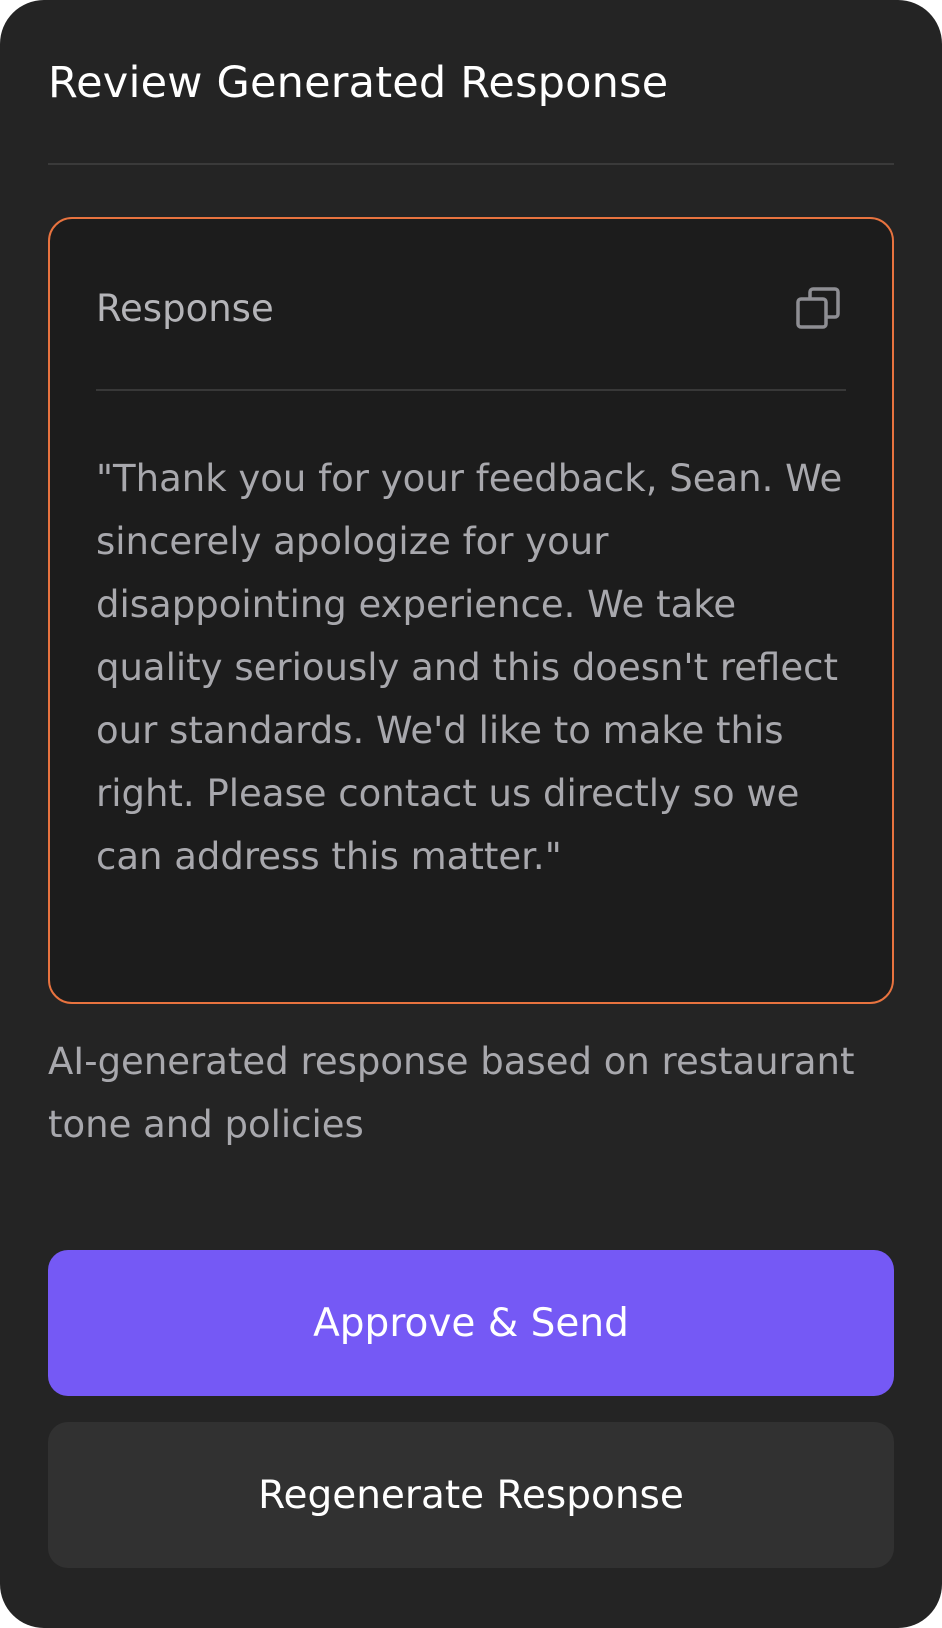 This screenshot has height=1628, width=942. I want to click on header-divider, so click(471, 164).